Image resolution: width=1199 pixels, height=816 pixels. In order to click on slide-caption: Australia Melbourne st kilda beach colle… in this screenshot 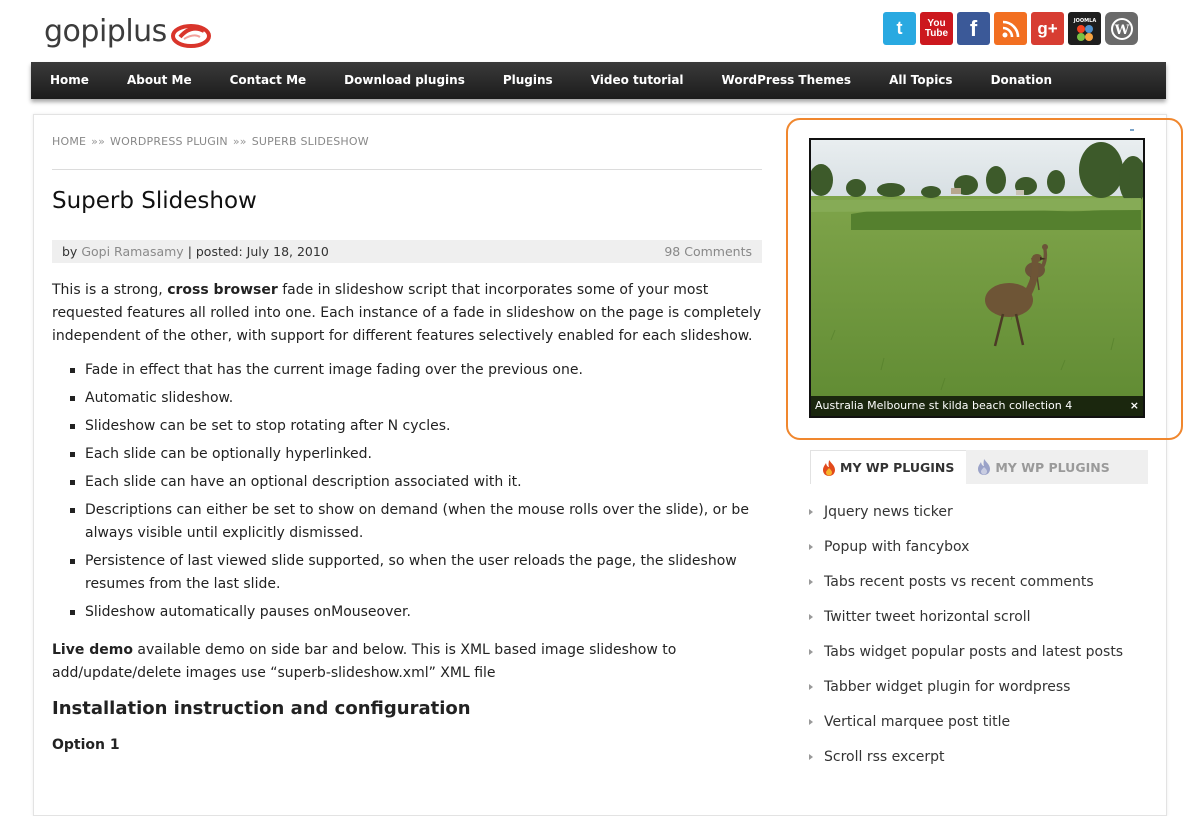, I will do `click(977, 406)`.